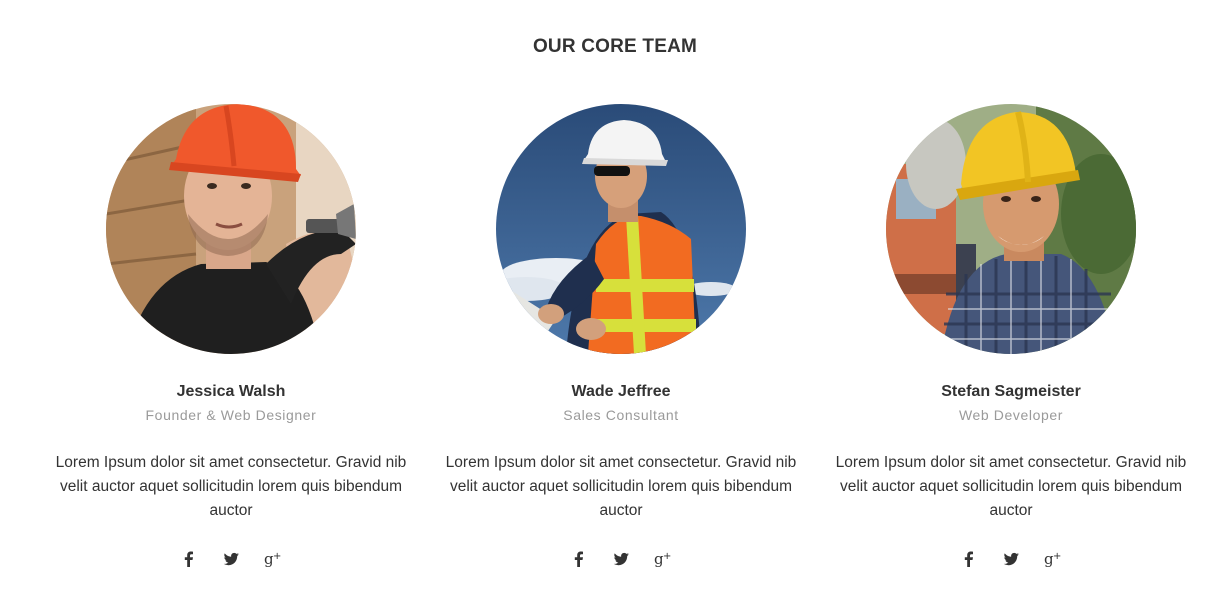 The height and width of the screenshot is (596, 1230). I want to click on member-name: Stefan Sagmeister, so click(1011, 391).